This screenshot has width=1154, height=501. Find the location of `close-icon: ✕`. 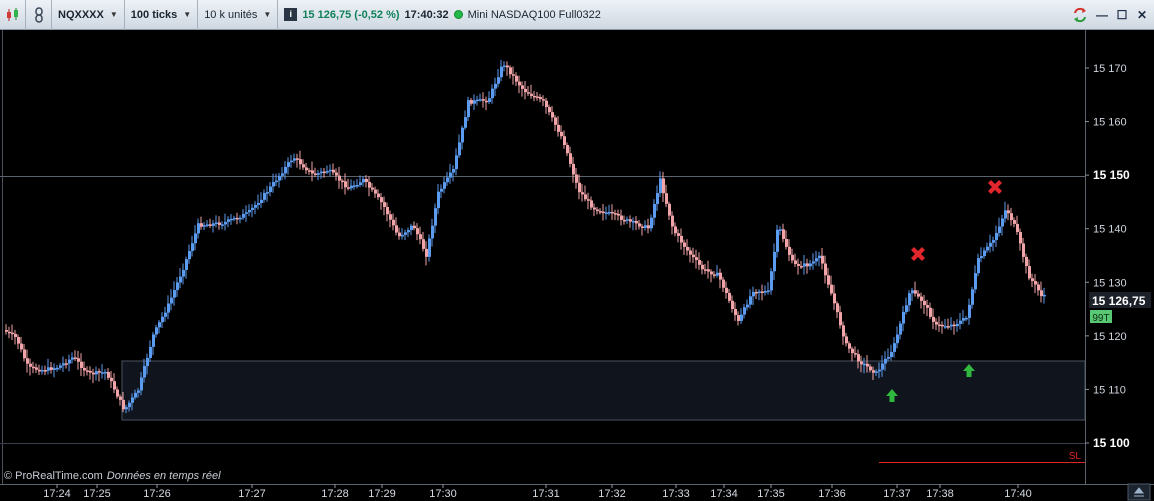

close-icon: ✕ is located at coordinates (1142, 15).